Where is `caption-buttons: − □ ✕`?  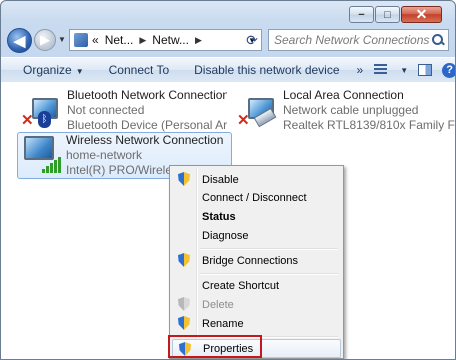 caption-buttons: − □ ✕ is located at coordinates (395, 14).